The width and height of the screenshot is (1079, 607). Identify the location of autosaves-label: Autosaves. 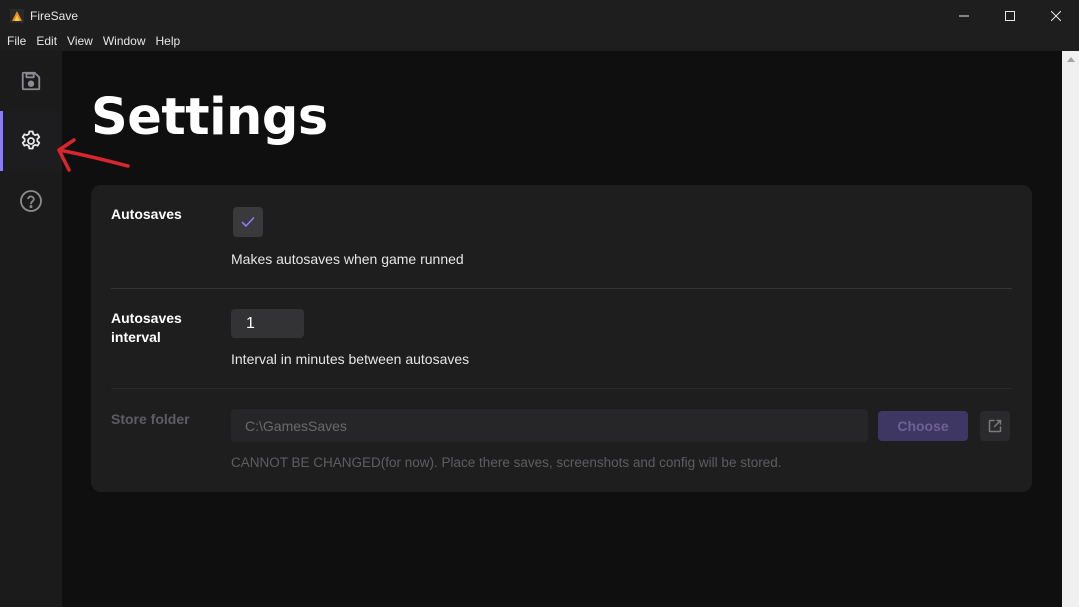
(146, 214).